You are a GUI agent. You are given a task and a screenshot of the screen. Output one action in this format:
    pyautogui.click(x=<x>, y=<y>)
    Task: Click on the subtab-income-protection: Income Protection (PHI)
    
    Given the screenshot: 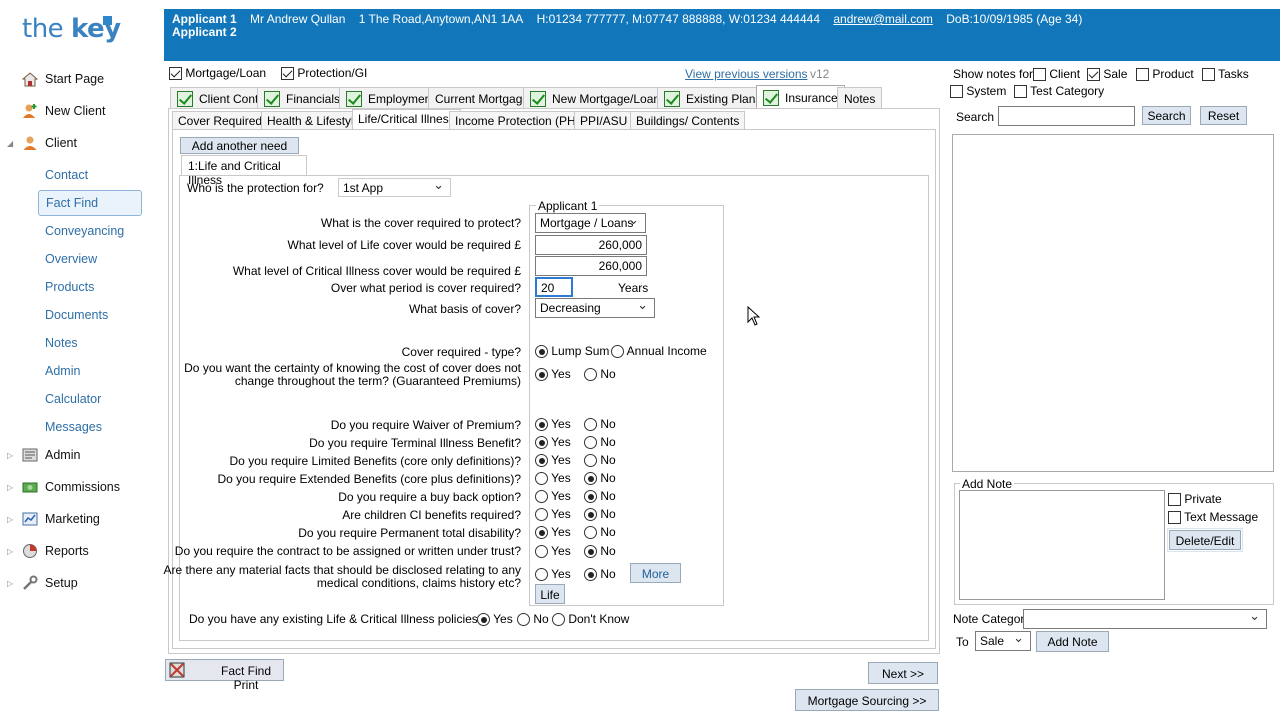 What is the action you would take?
    pyautogui.click(x=519, y=120)
    